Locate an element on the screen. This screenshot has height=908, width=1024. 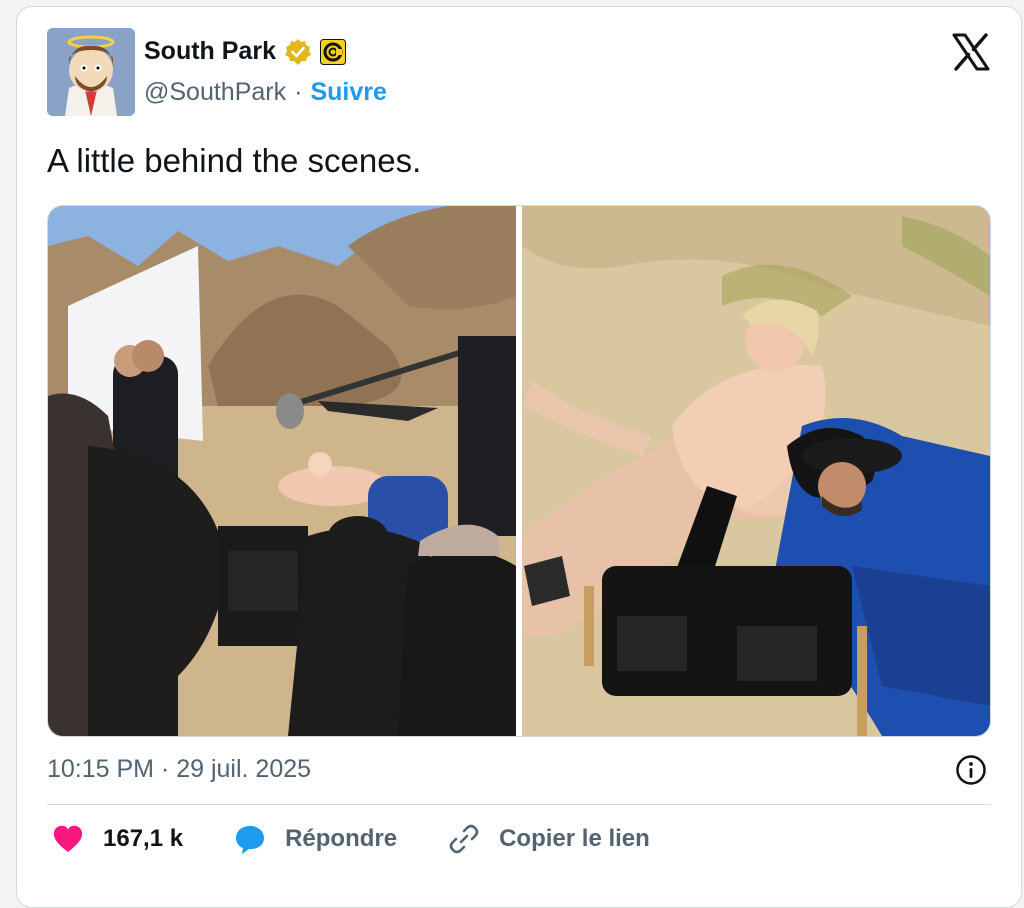
info-icon is located at coordinates (971, 770).